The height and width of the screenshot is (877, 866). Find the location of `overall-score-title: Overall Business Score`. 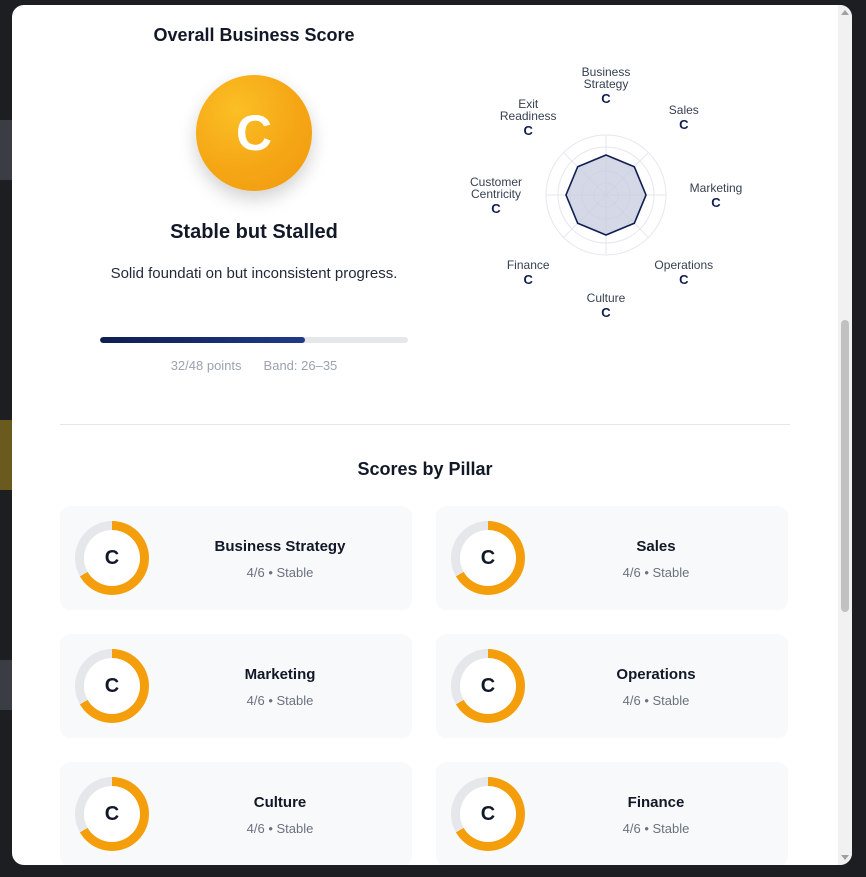

overall-score-title: Overall Business Score is located at coordinates (254, 35).